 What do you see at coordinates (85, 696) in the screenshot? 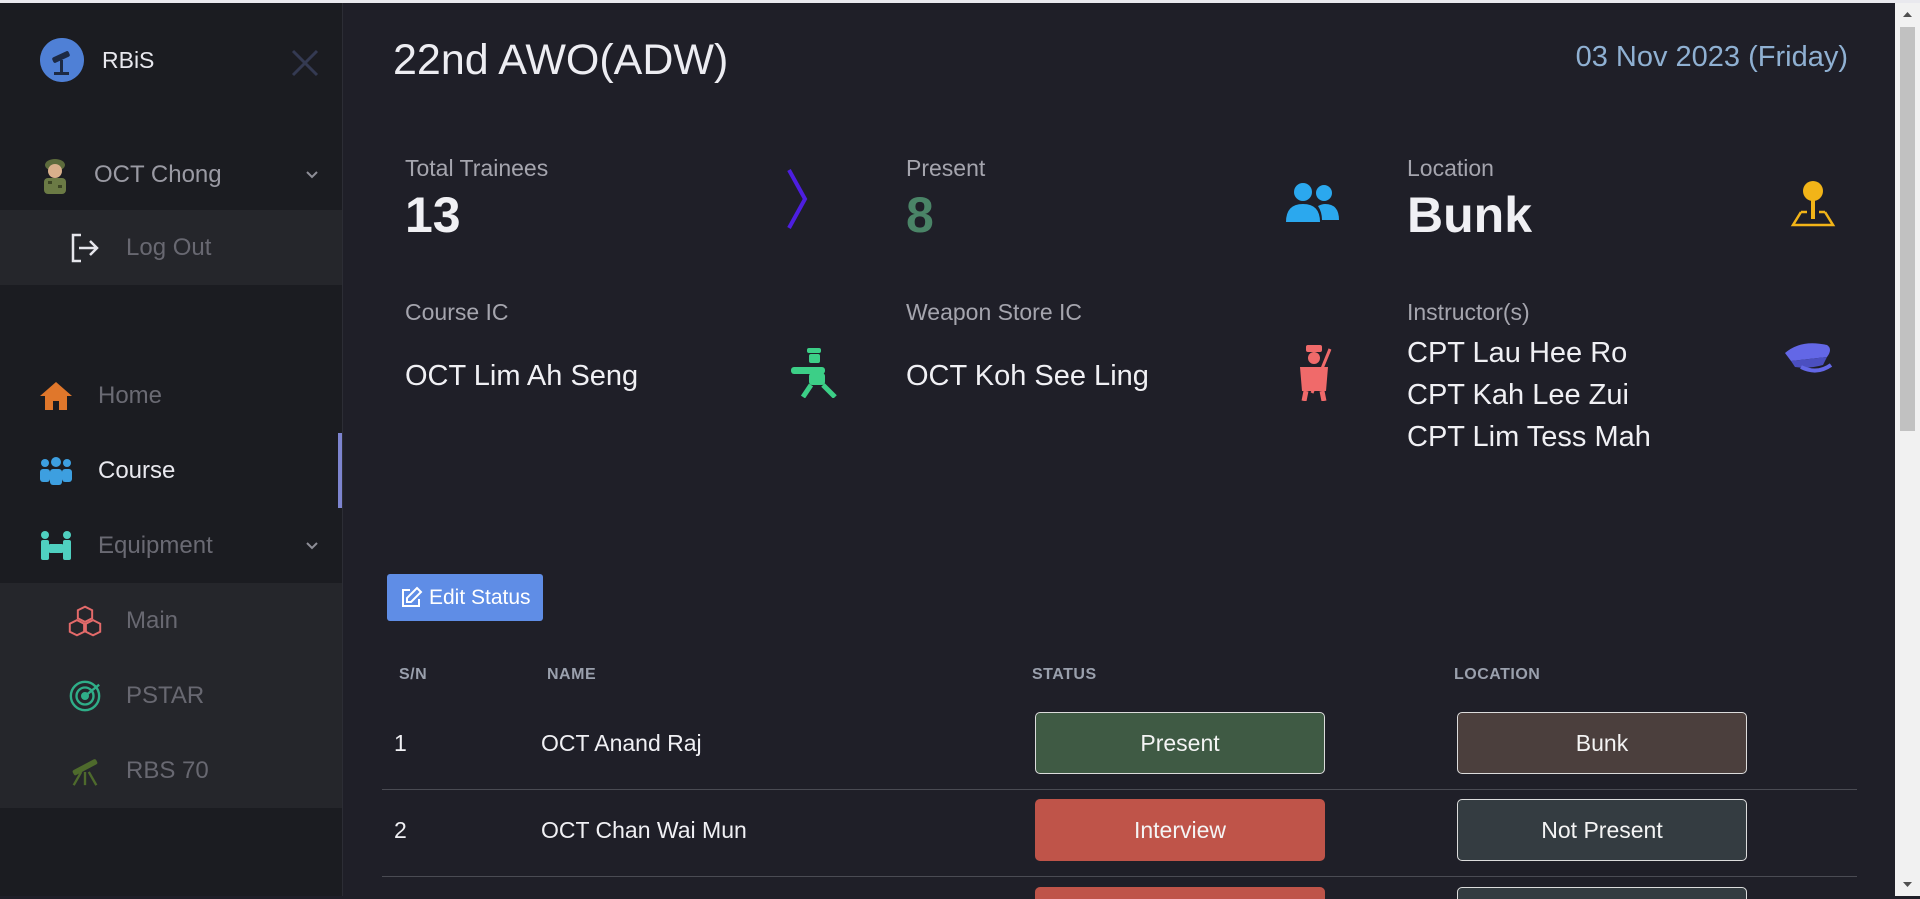
I see `radar-icon` at bounding box center [85, 696].